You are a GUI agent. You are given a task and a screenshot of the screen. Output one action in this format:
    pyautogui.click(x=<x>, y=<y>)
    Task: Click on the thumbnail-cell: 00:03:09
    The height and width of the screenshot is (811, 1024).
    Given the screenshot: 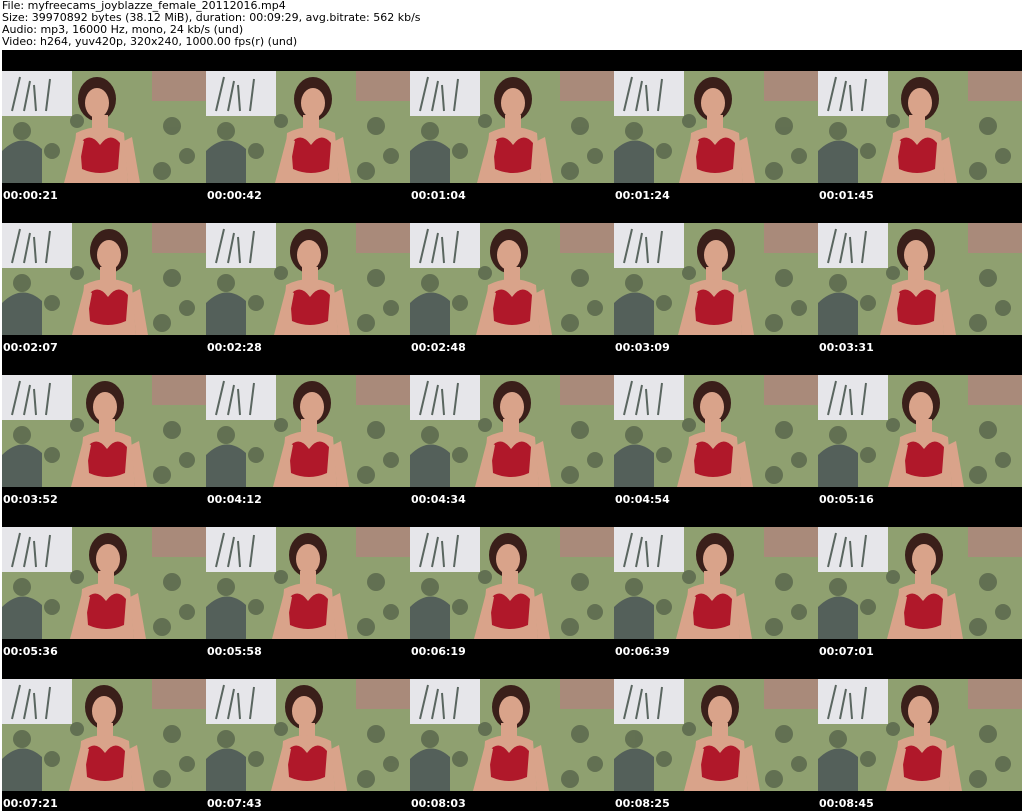 What is the action you would take?
    pyautogui.click(x=716, y=278)
    